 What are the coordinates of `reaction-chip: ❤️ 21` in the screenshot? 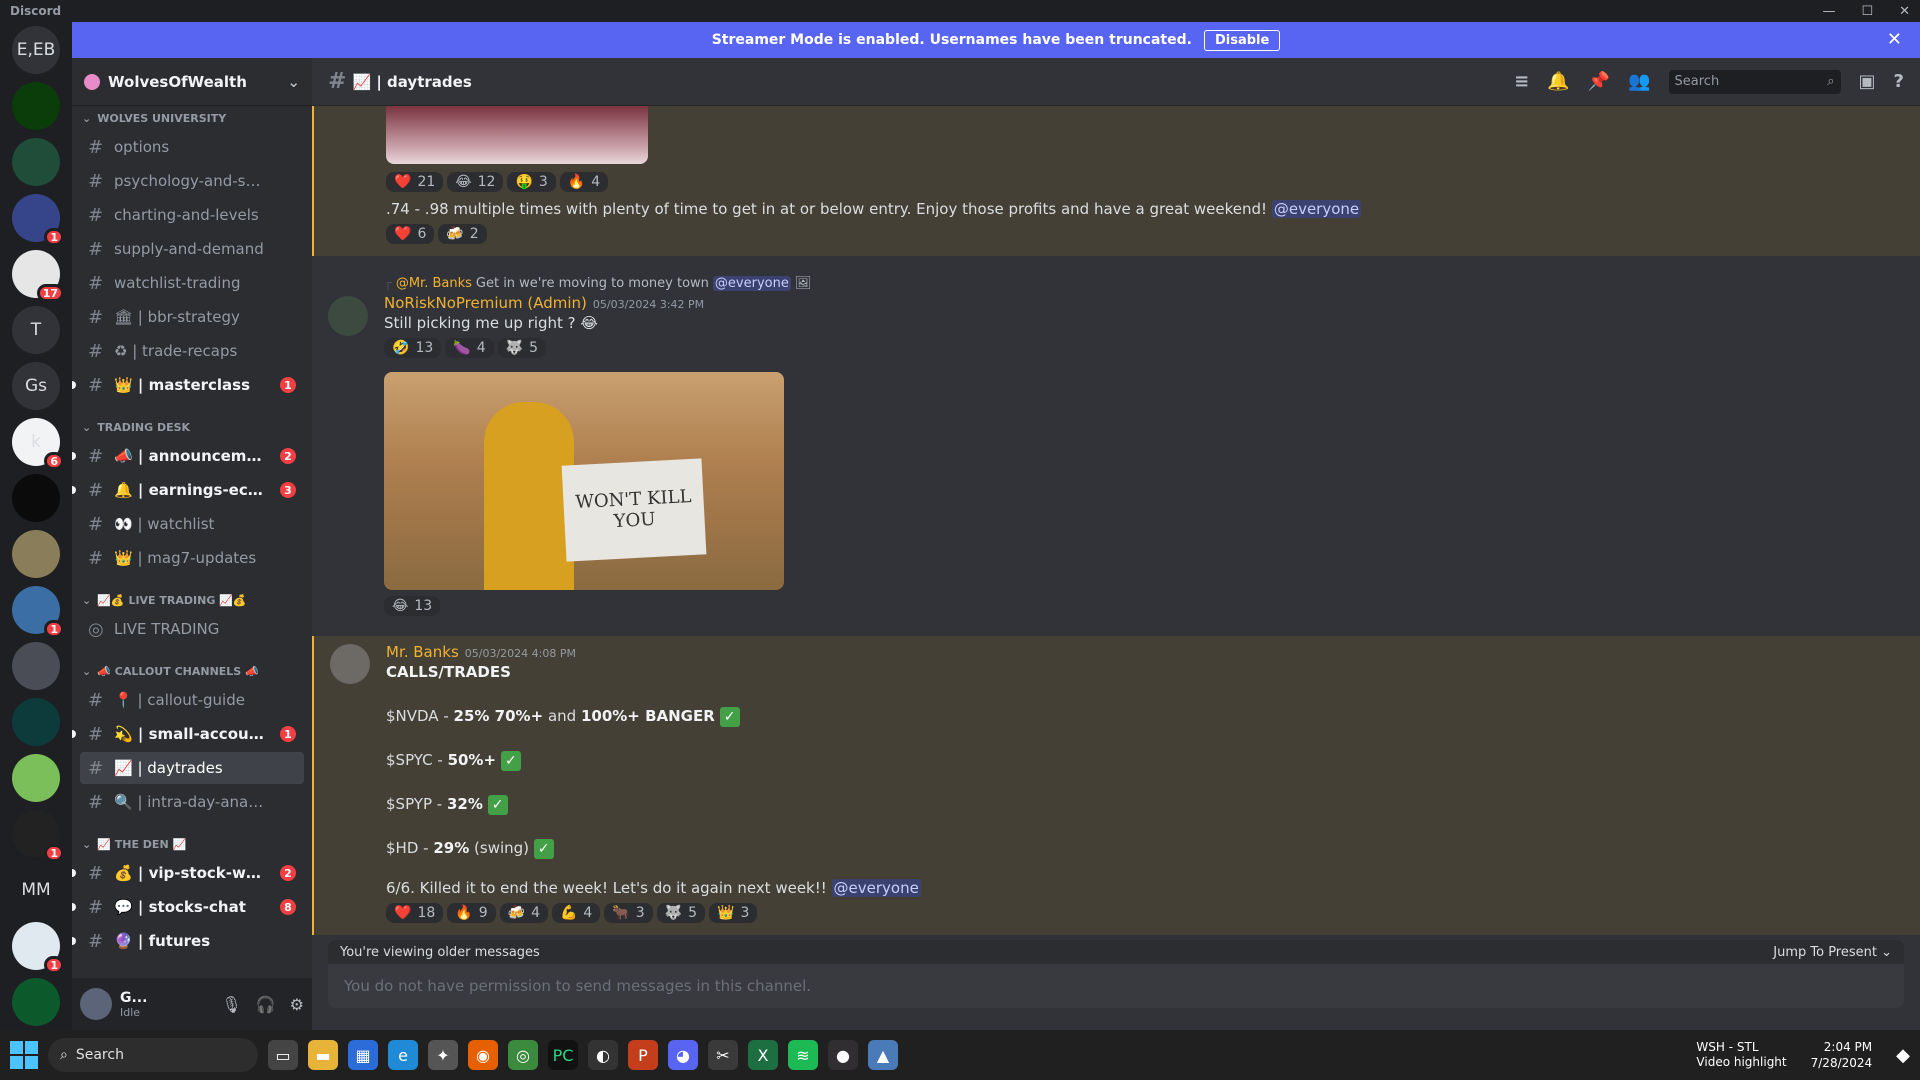 It's located at (415, 182).